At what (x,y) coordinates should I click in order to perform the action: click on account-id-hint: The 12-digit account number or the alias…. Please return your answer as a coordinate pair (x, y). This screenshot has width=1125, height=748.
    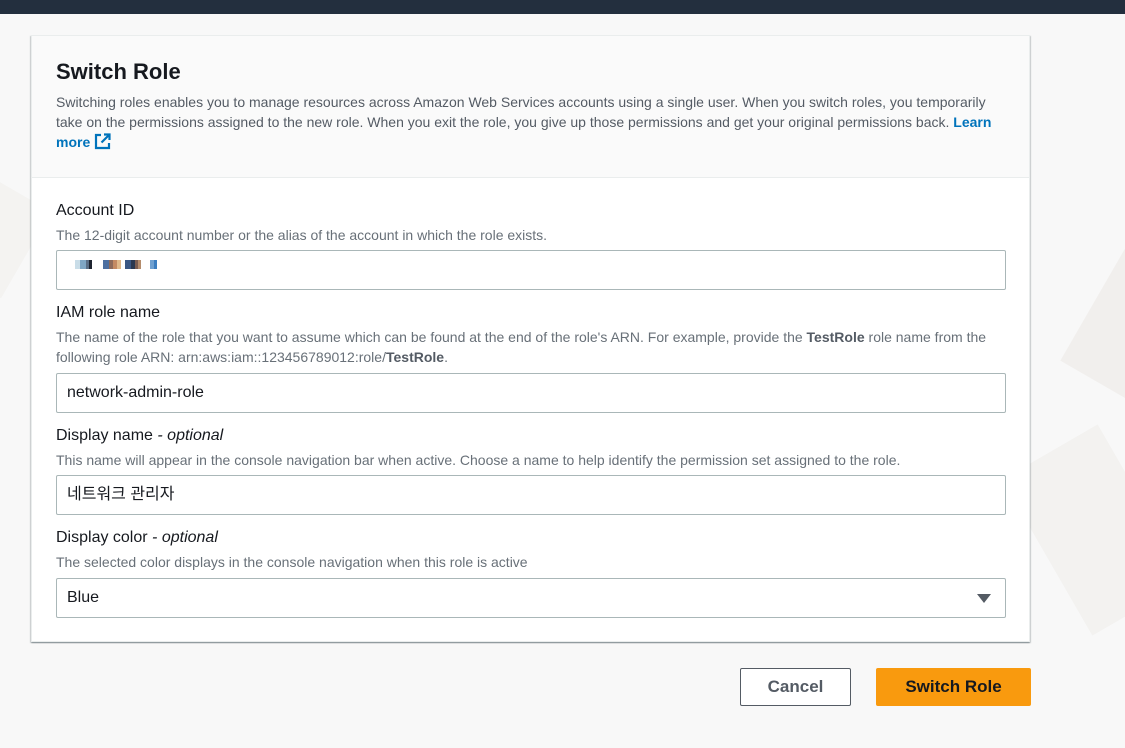
    Looking at the image, I should click on (302, 235).